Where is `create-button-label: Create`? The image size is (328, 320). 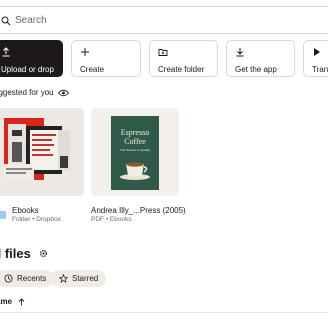 create-button-label: Create is located at coordinates (92, 69).